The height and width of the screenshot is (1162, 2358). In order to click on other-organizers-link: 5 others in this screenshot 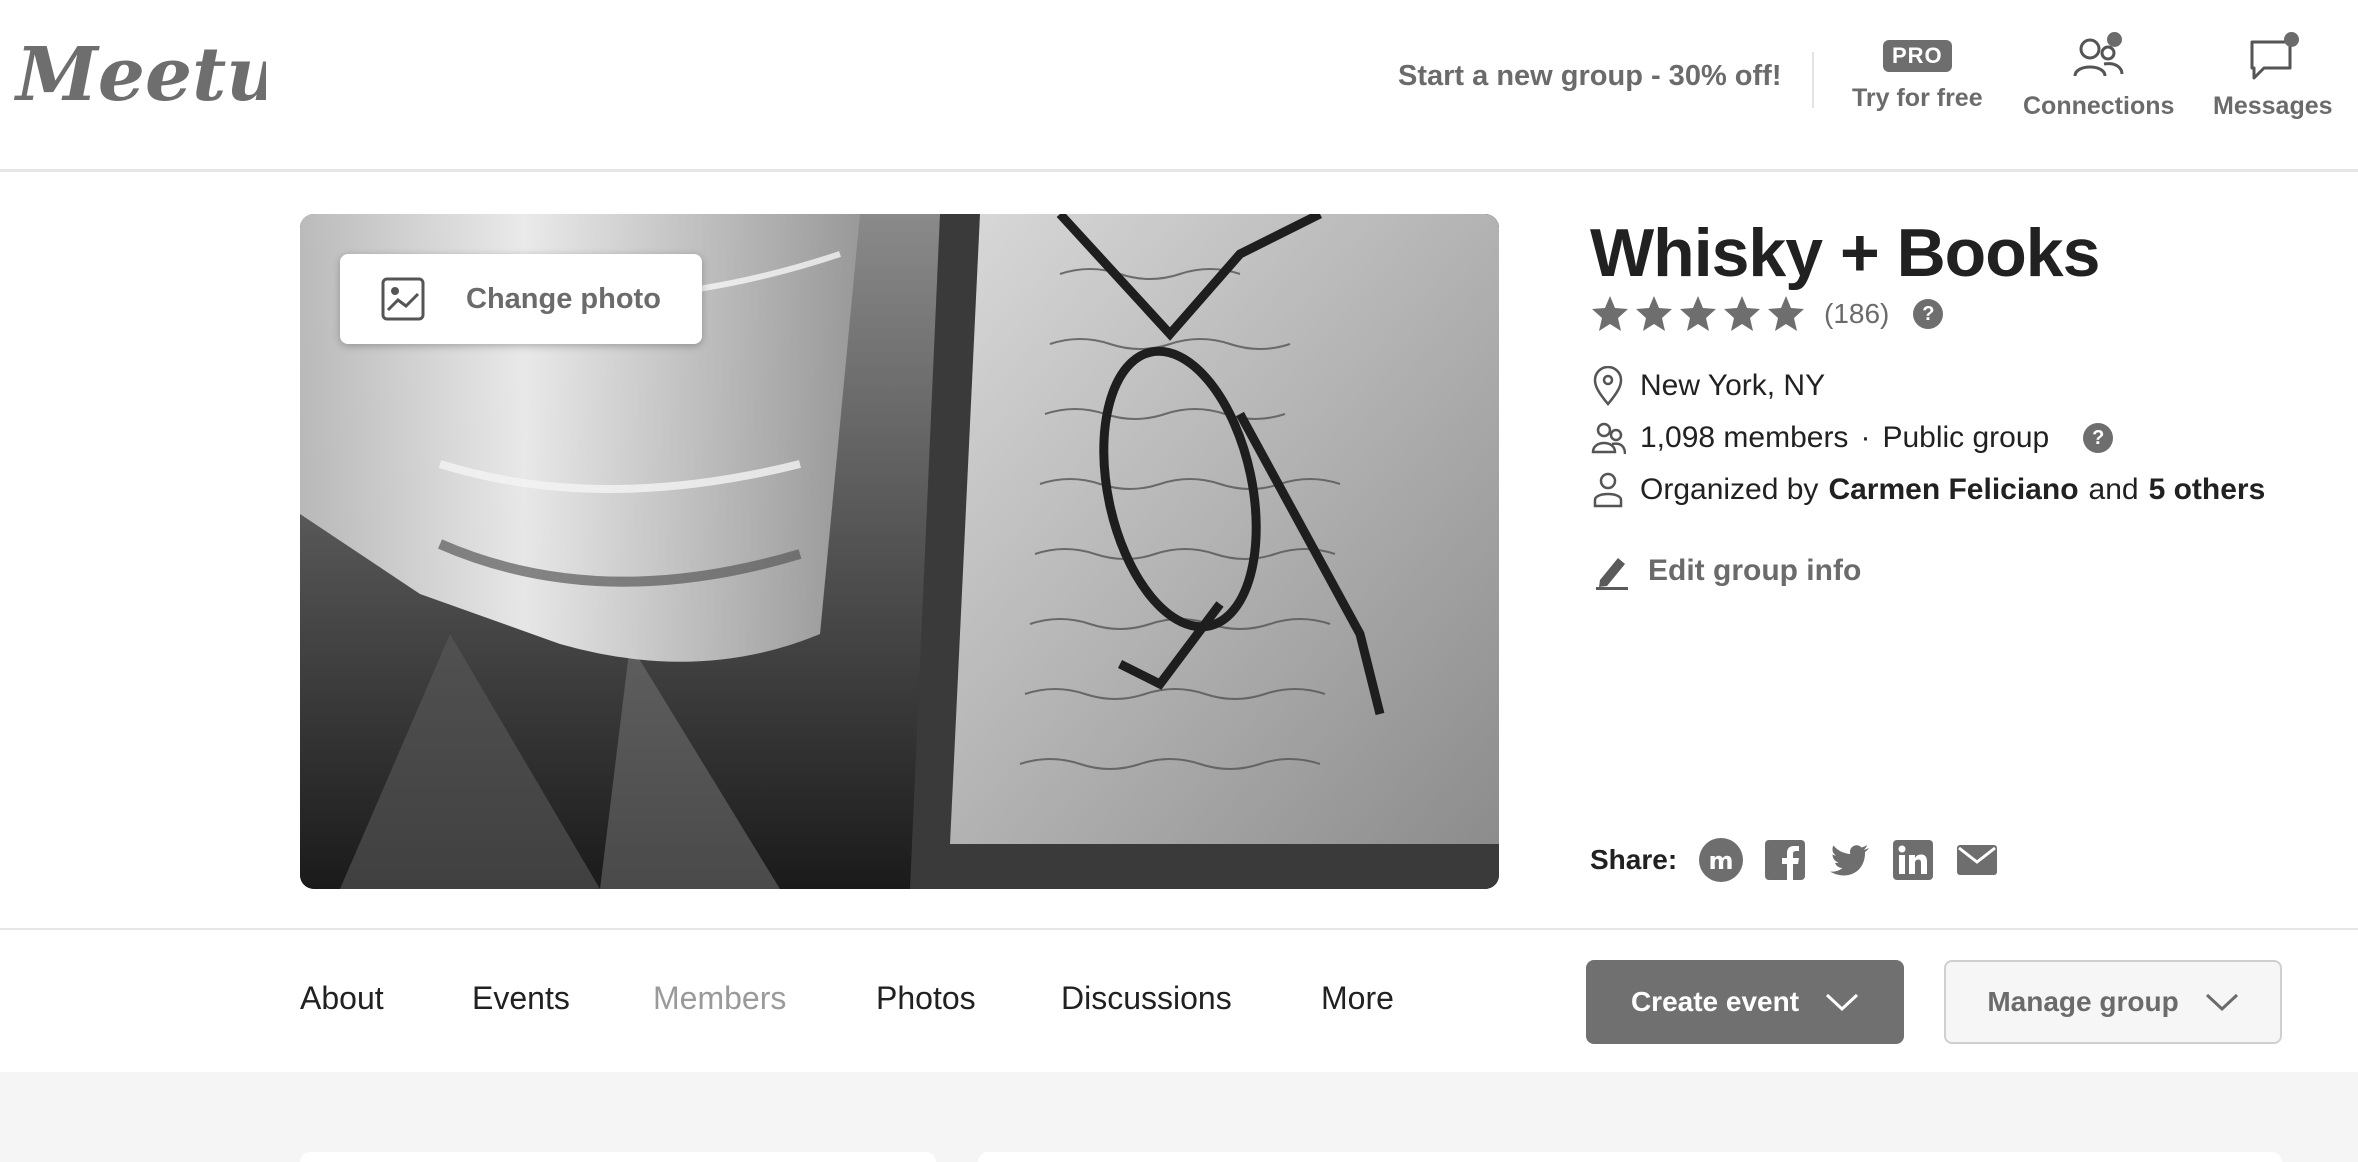, I will do `click(2207, 490)`.